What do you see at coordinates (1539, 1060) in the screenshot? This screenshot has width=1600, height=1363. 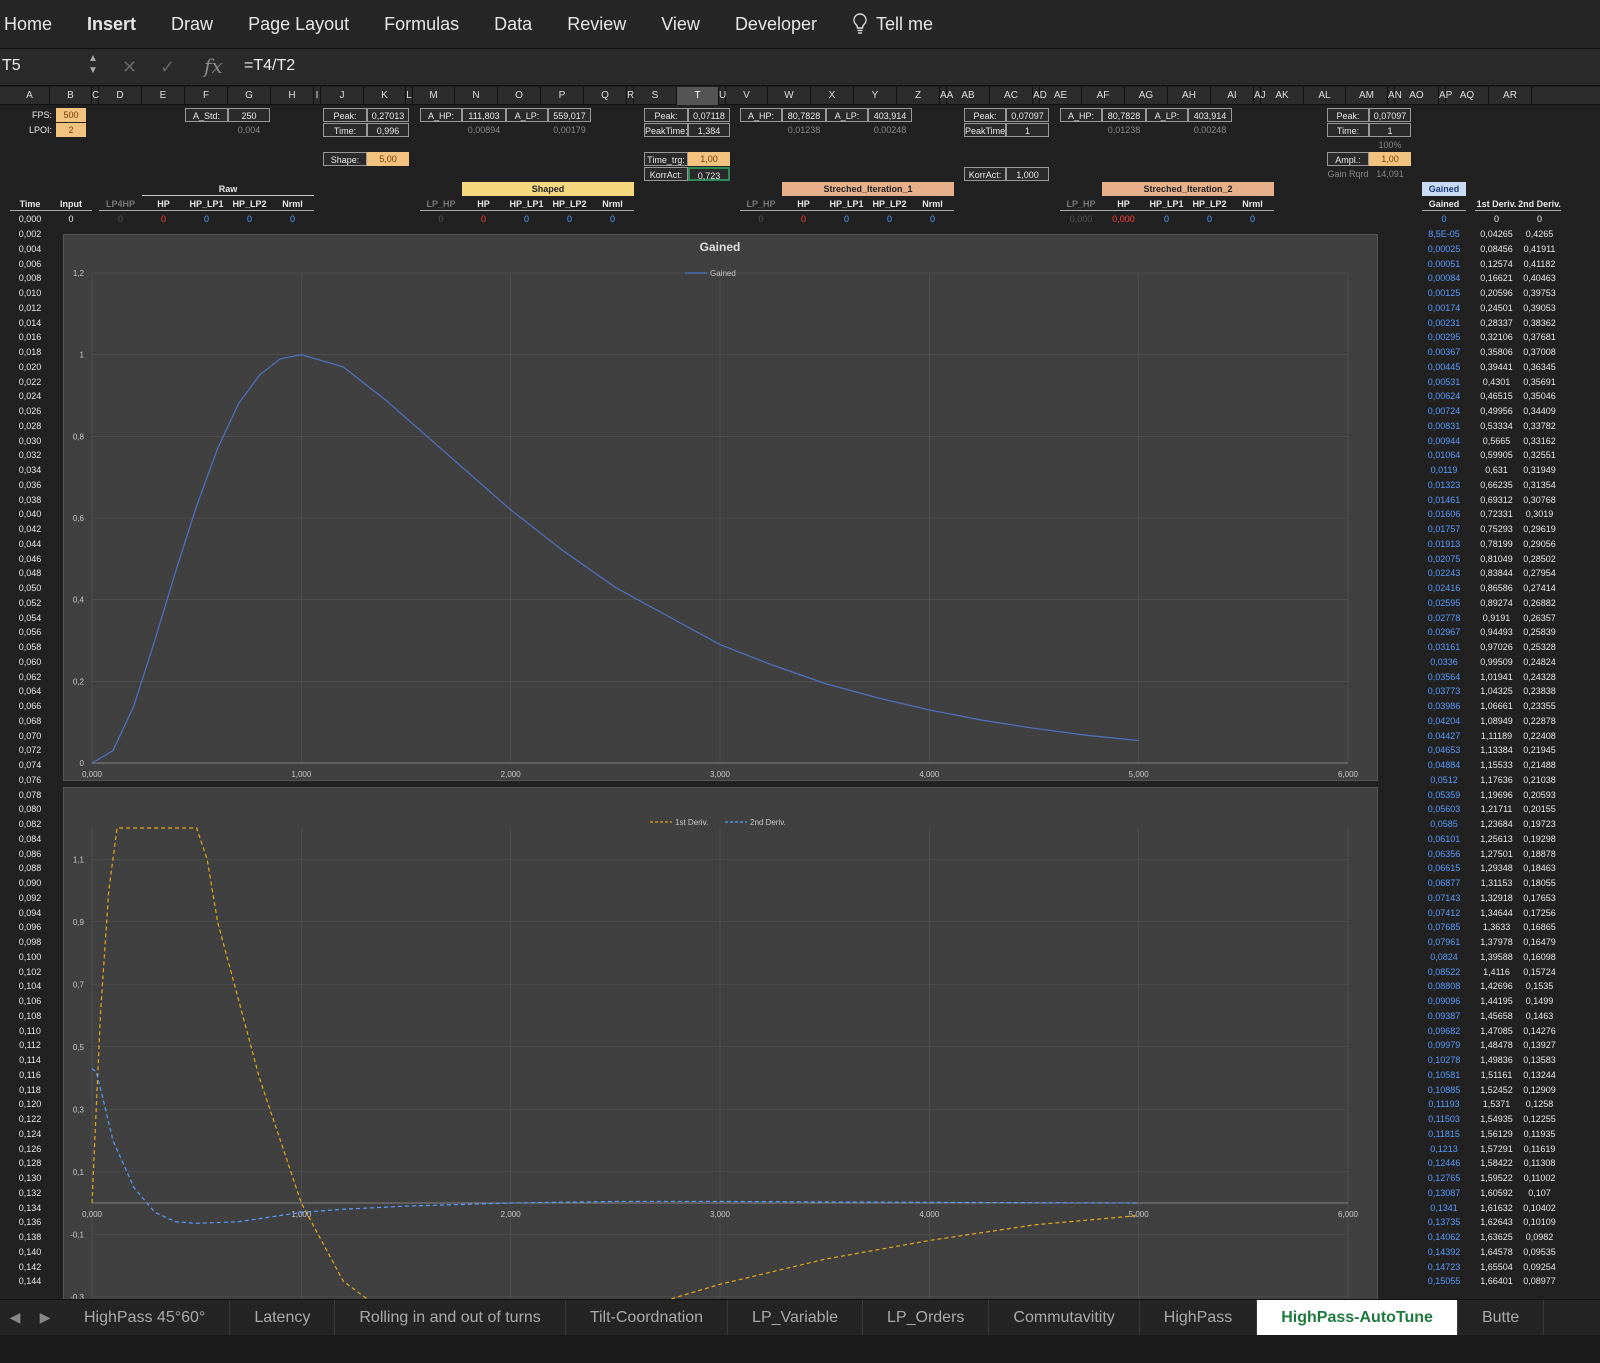 I see `second-deriv-cell: 0,13583` at bounding box center [1539, 1060].